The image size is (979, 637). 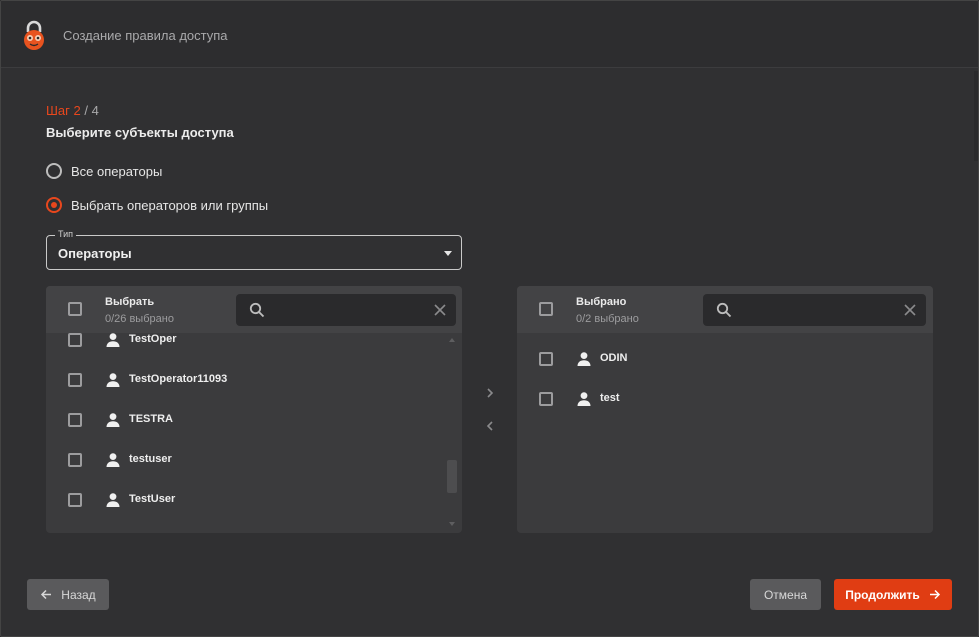 I want to click on scroll-up-arrow-icon, so click(x=452, y=340).